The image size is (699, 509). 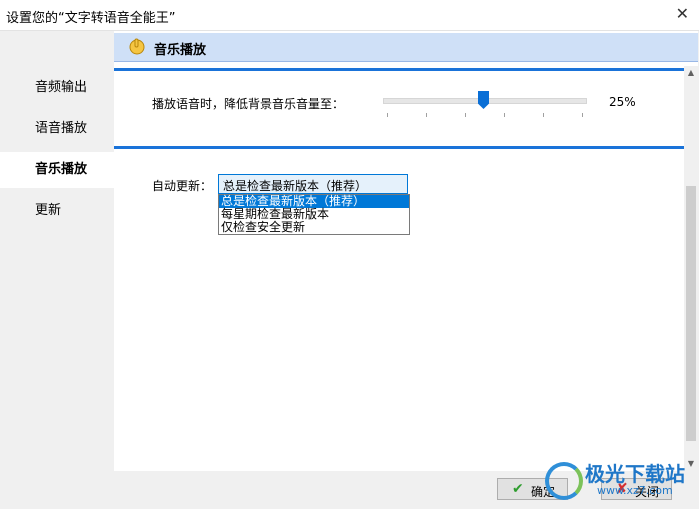 What do you see at coordinates (182, 186) in the screenshot?
I see `auto-update-label: 自动更新：` at bounding box center [182, 186].